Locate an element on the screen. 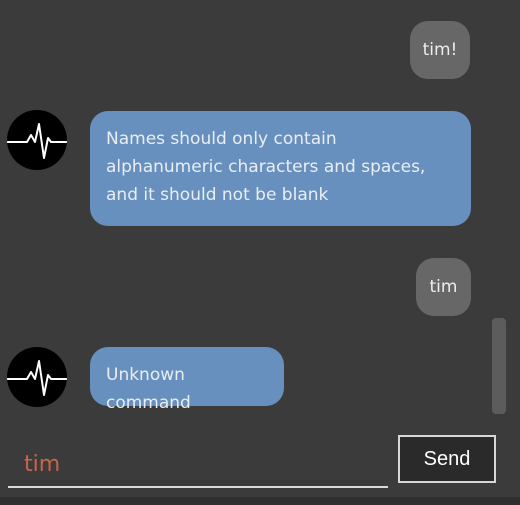 This screenshot has width=520, height=505. user-message-text: tim! is located at coordinates (440, 50).